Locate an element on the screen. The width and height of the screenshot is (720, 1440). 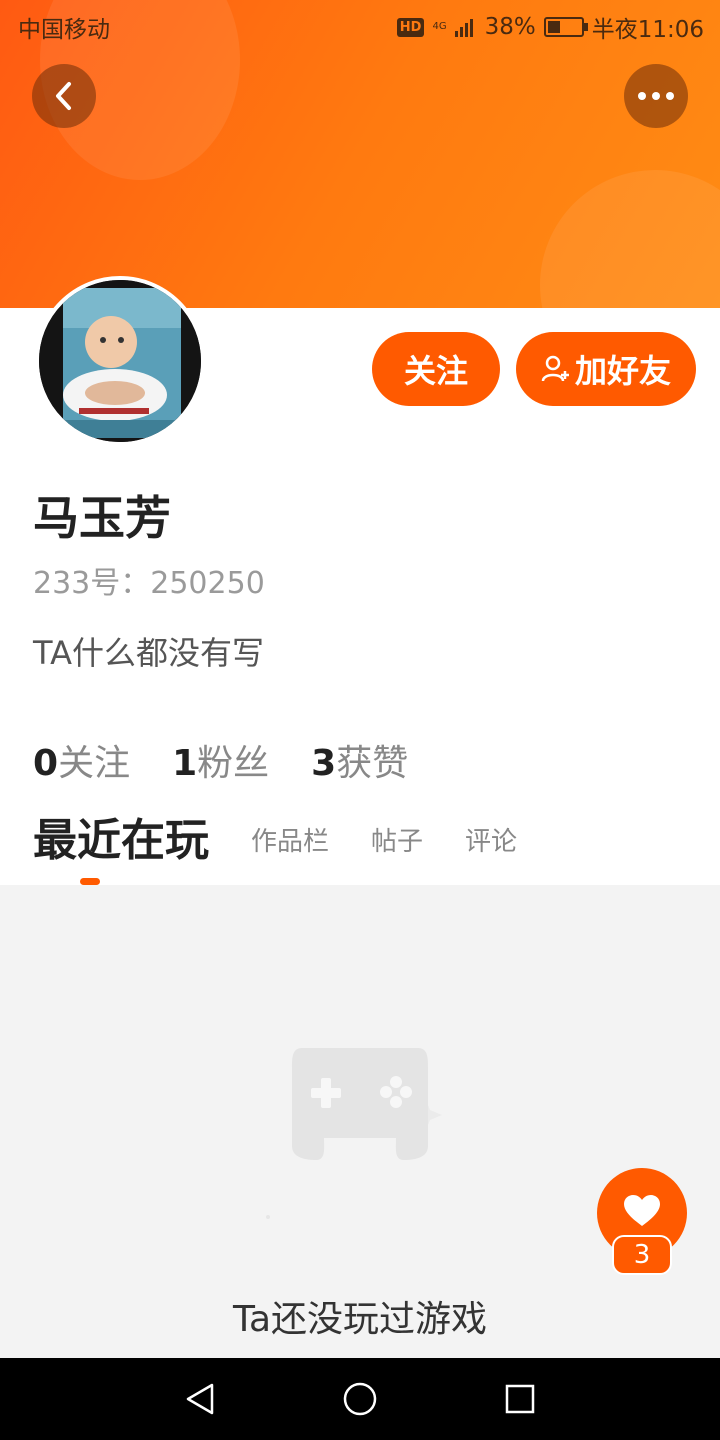
stat-label: 关注 is located at coordinates (94, 763).